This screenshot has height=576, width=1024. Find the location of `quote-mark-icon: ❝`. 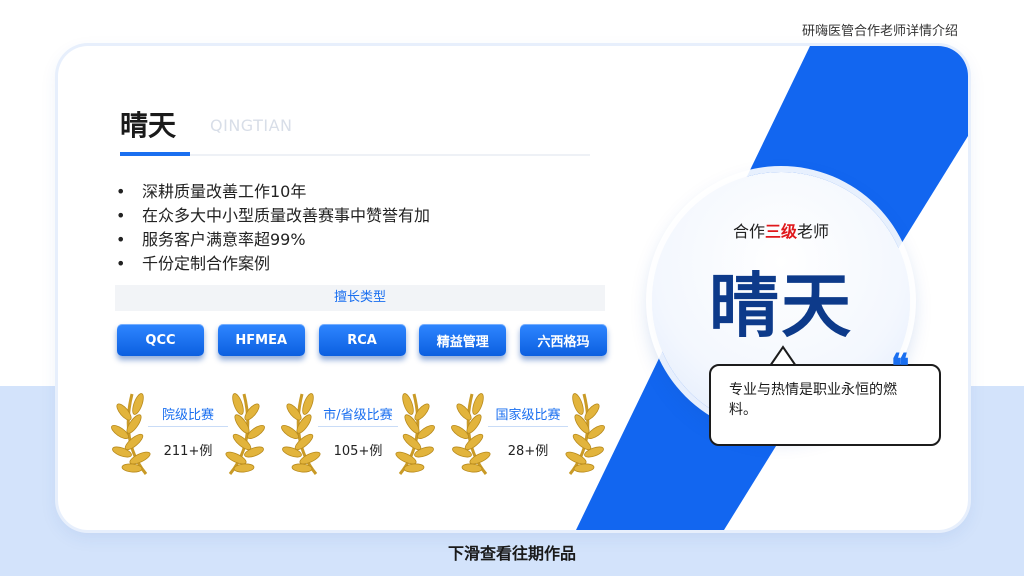

quote-mark-icon: ❝ is located at coordinates (900, 367).